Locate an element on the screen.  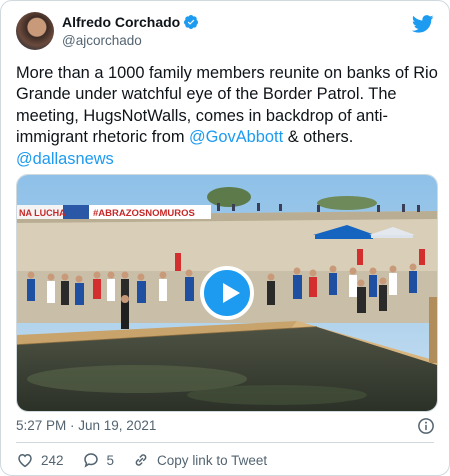
info-icon is located at coordinates (426, 426).